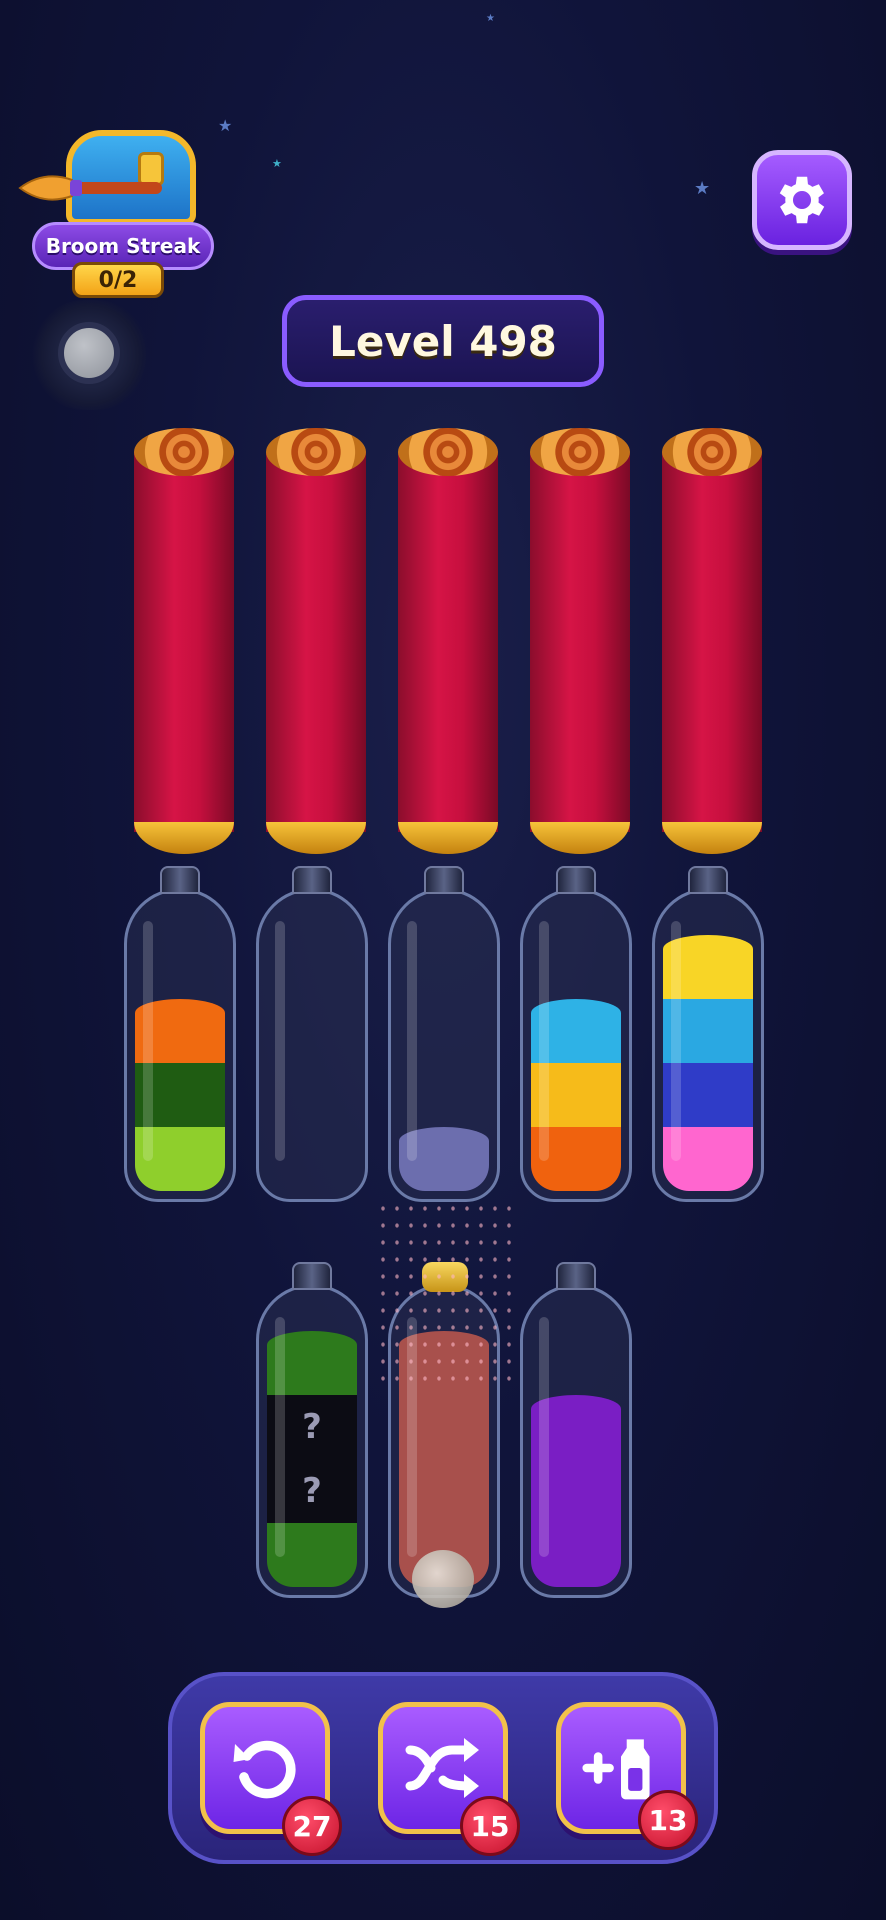 The image size is (886, 1920). I want to click on broom-streak-progress: 0/2, so click(118, 280).